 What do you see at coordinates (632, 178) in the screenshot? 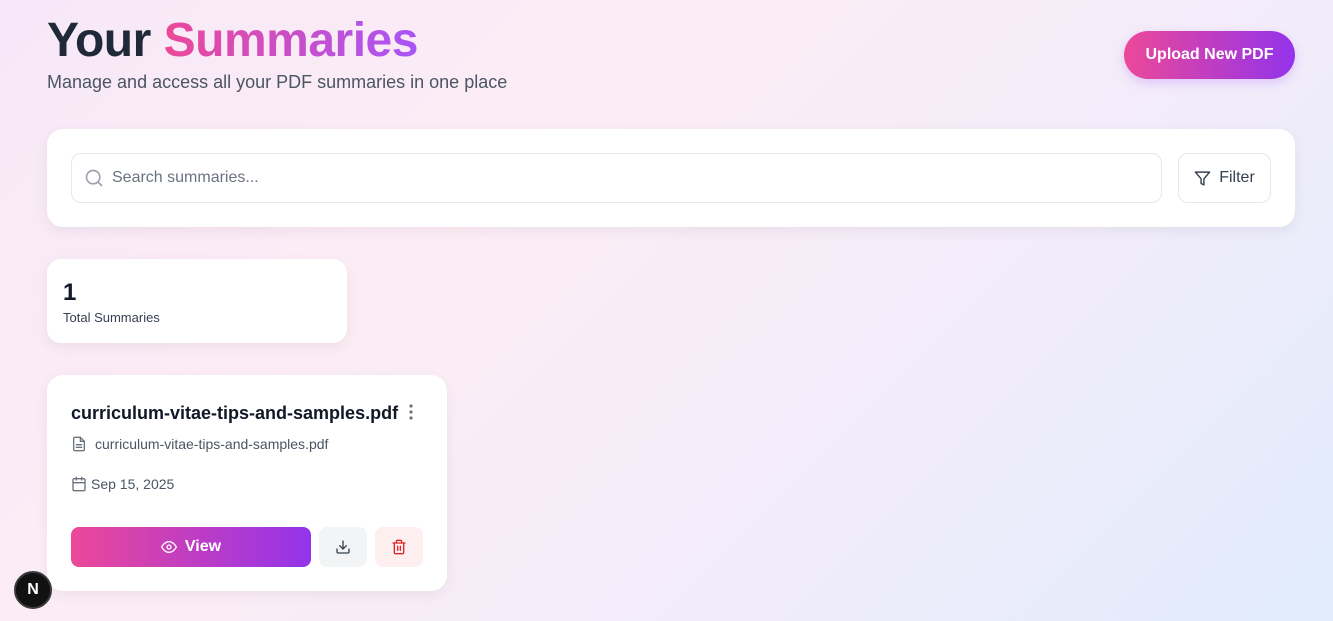
I see `search-input` at bounding box center [632, 178].